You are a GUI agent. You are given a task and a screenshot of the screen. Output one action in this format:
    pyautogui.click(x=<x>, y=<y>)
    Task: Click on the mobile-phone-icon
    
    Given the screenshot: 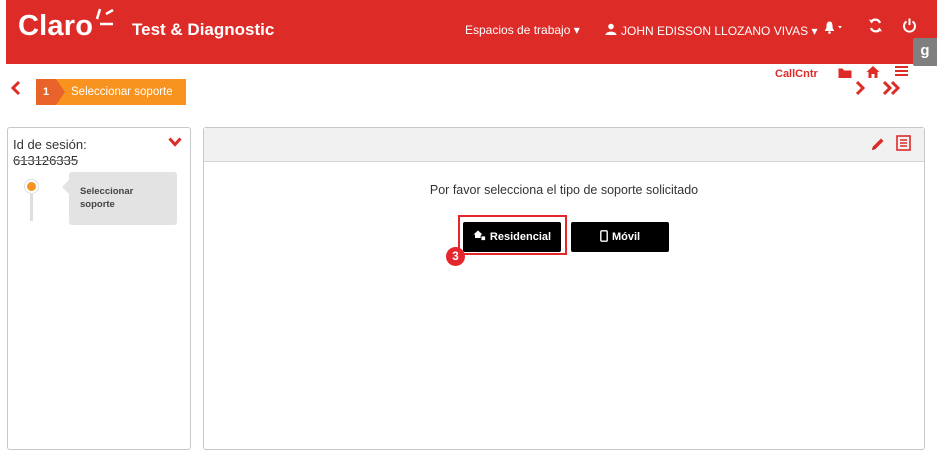 What is the action you would take?
    pyautogui.click(x=604, y=237)
    